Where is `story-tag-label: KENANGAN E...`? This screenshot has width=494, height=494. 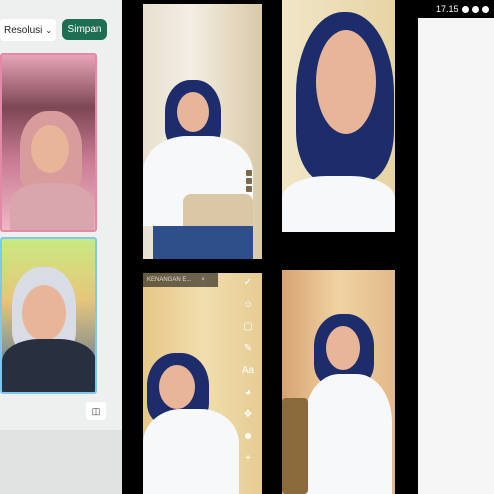
story-tag-label: KENANGAN E... is located at coordinates (169, 280).